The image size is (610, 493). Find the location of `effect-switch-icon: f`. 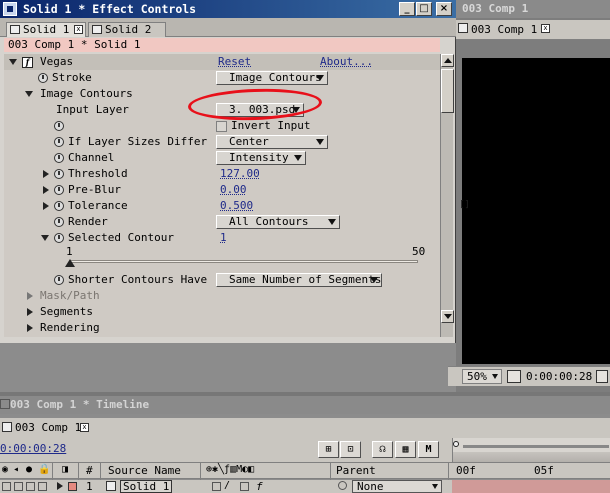

effect-switch-icon: f is located at coordinates (259, 486).